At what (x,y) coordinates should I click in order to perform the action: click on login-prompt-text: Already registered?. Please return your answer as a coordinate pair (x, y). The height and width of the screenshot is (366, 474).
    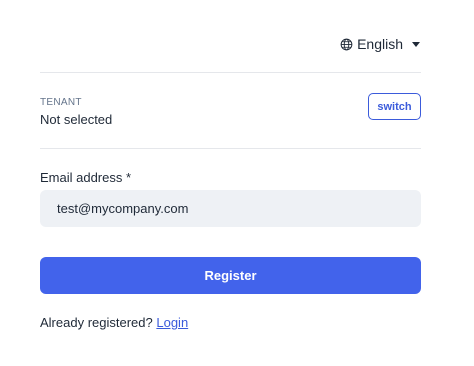
    Looking at the image, I should click on (96, 322).